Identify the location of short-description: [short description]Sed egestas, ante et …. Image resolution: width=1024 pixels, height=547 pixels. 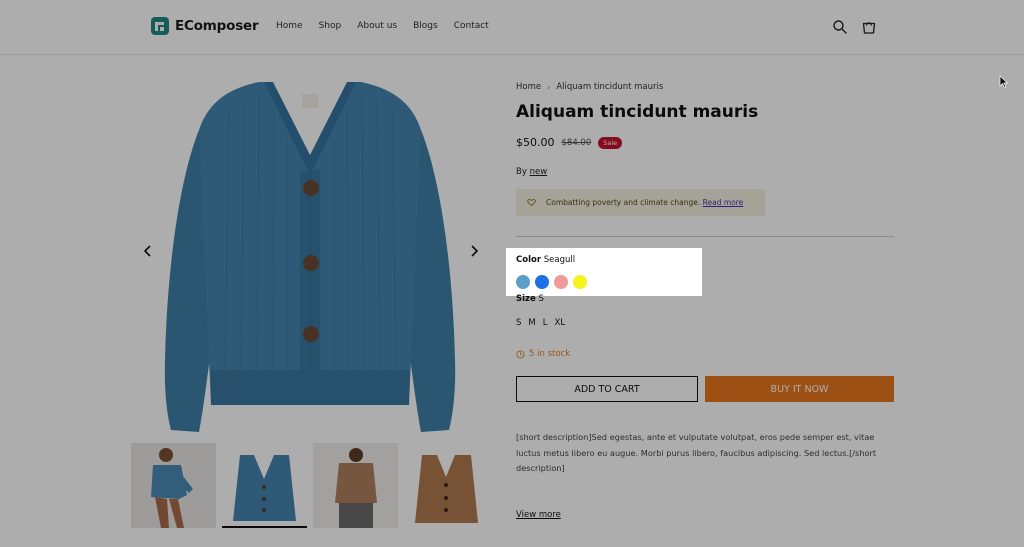
(696, 452).